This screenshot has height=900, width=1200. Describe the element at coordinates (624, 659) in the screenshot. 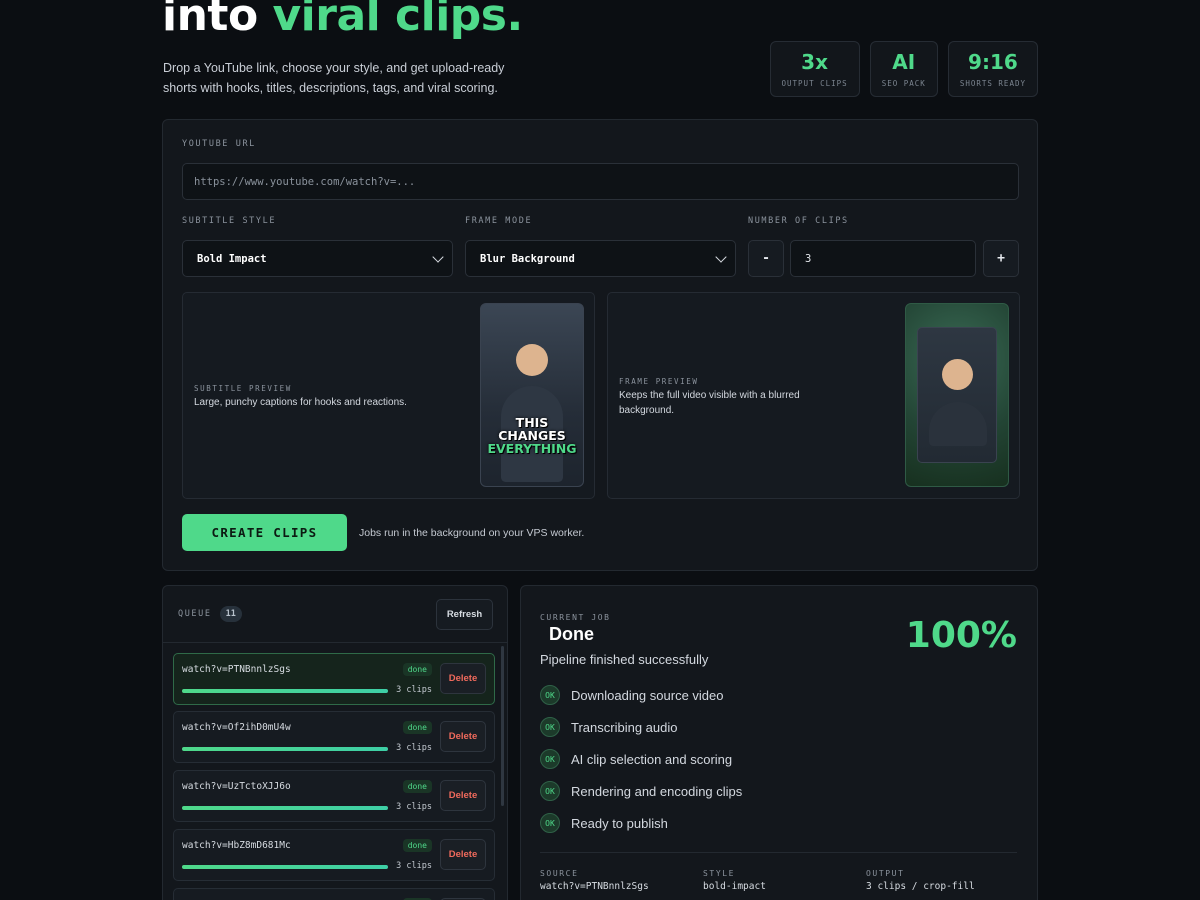

I see `job-message: Pipeline finished successfully` at that location.